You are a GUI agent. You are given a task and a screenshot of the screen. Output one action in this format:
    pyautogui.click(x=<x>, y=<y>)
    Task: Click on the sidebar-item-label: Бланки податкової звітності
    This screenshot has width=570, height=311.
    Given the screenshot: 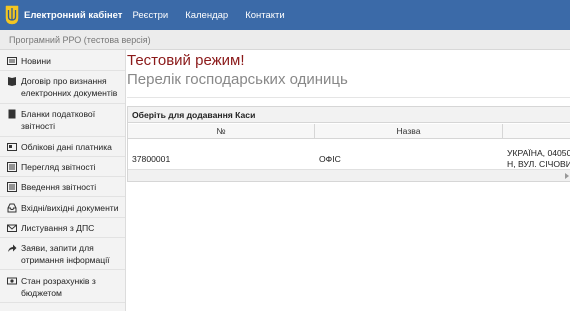 What is the action you would take?
    pyautogui.click(x=58, y=120)
    